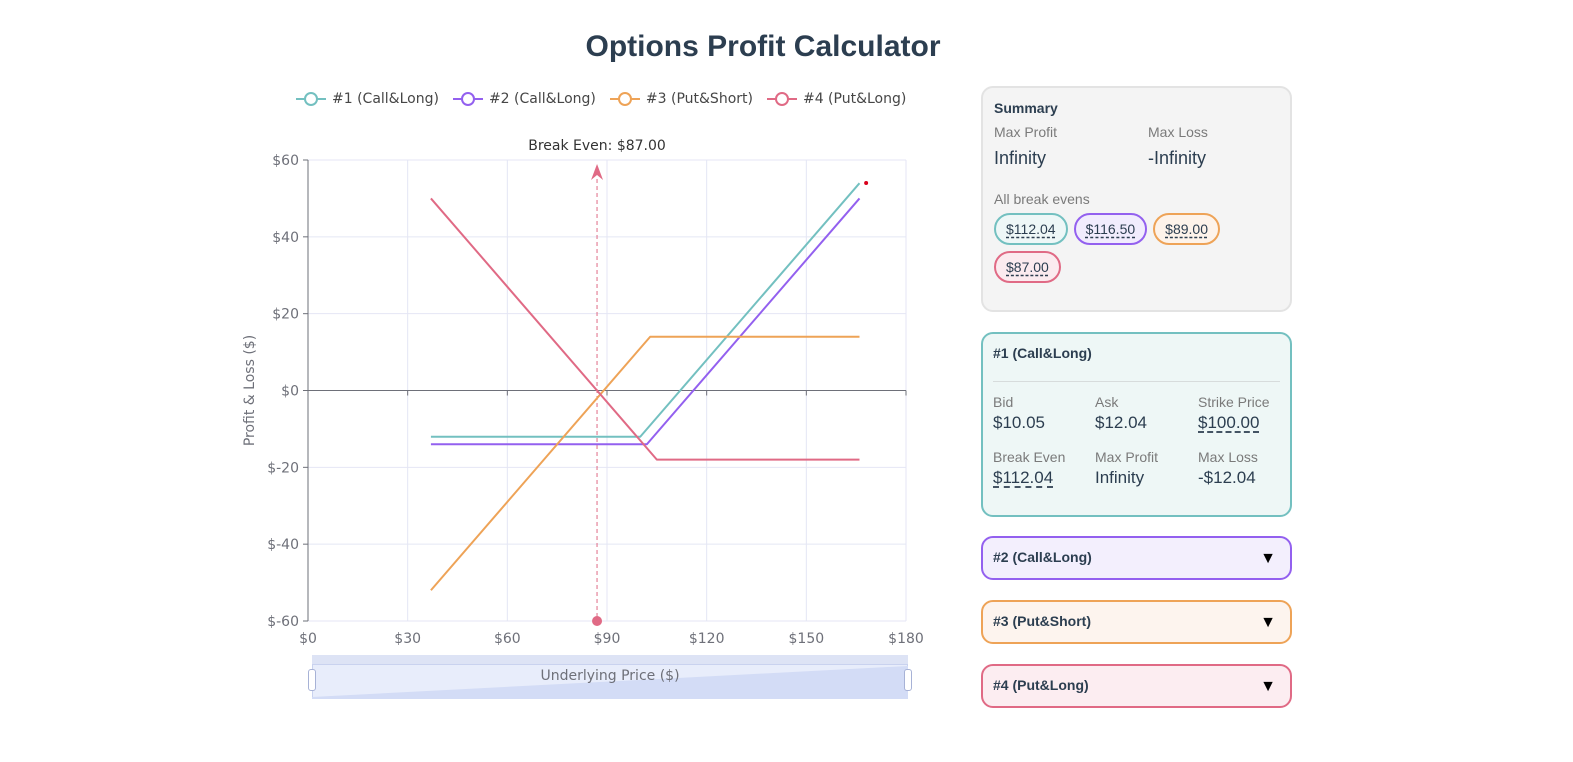 The image size is (1573, 762). Describe the element at coordinates (308, 639) in the screenshot. I see `x-tick-label: $0` at that location.